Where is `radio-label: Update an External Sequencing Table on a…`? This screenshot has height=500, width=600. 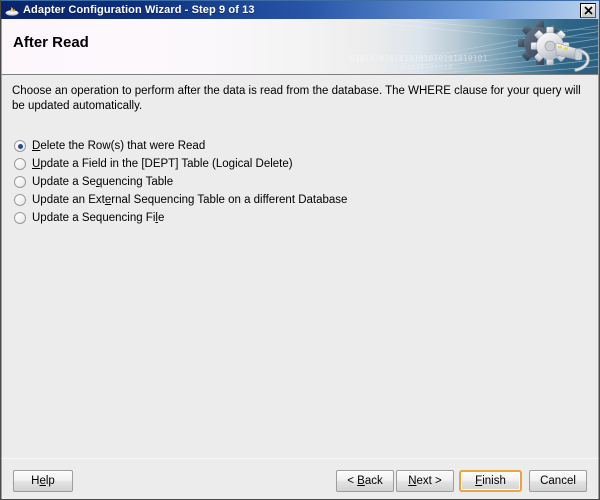 radio-label: Update an External Sequencing Table on a… is located at coordinates (190, 200).